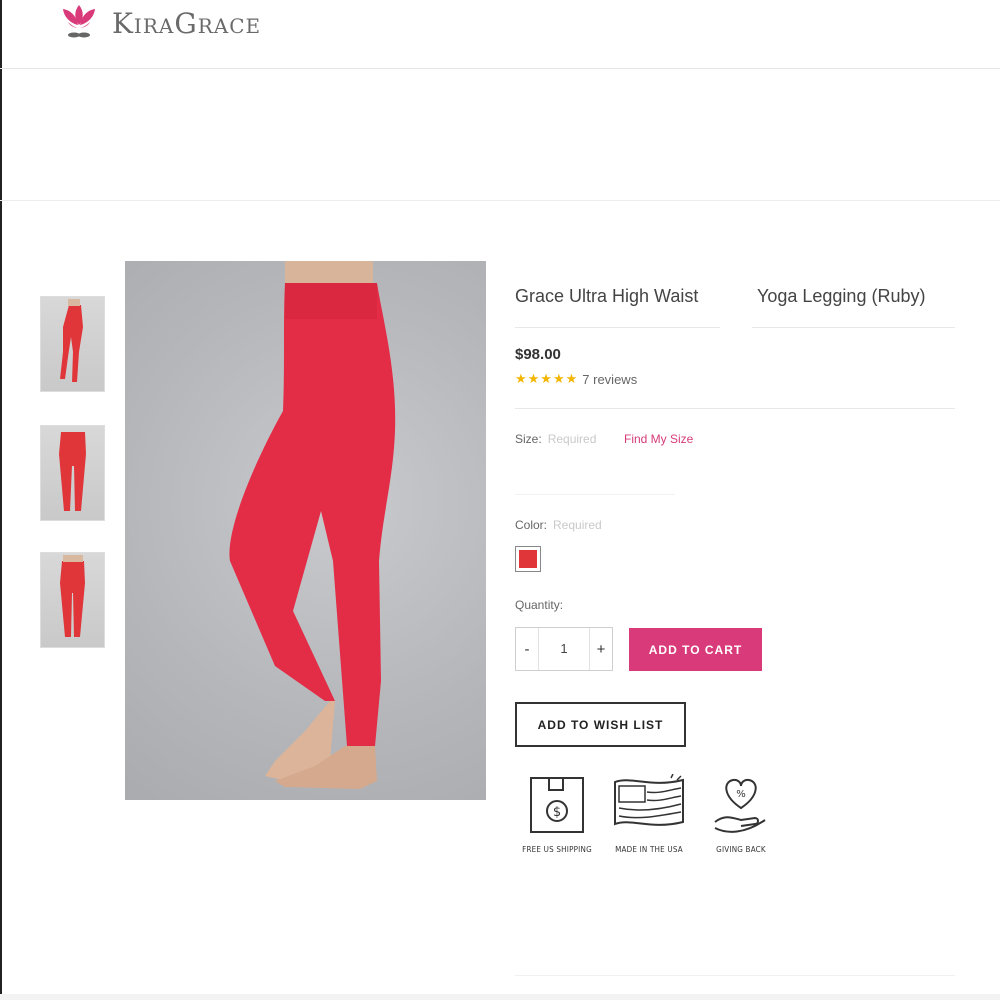 This screenshot has height=1000, width=1000. Describe the element at coordinates (527, 649) in the screenshot. I see `decrease-quantity-button: -` at that location.